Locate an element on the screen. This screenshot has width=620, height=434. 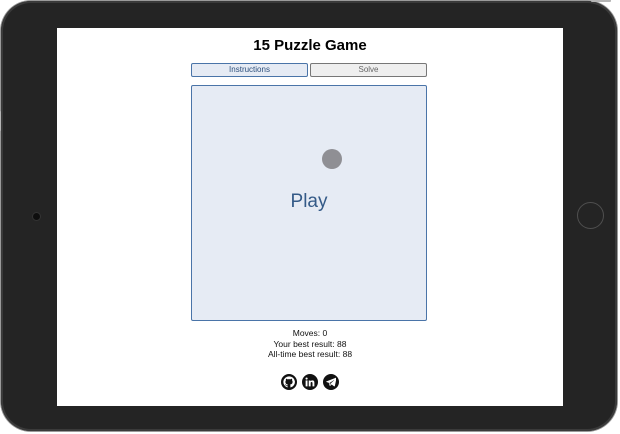
instructions-button: Instructions is located at coordinates (249, 70).